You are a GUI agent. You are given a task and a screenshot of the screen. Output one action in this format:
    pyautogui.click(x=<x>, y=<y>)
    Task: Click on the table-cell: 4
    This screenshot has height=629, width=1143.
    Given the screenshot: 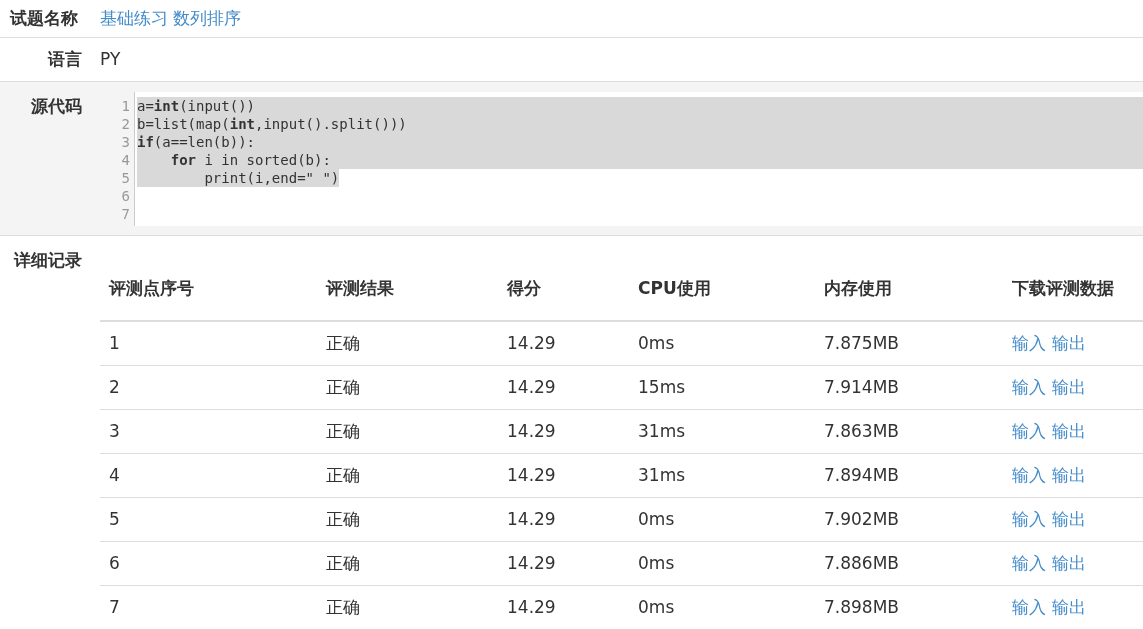 What is the action you would take?
    pyautogui.click(x=114, y=474)
    